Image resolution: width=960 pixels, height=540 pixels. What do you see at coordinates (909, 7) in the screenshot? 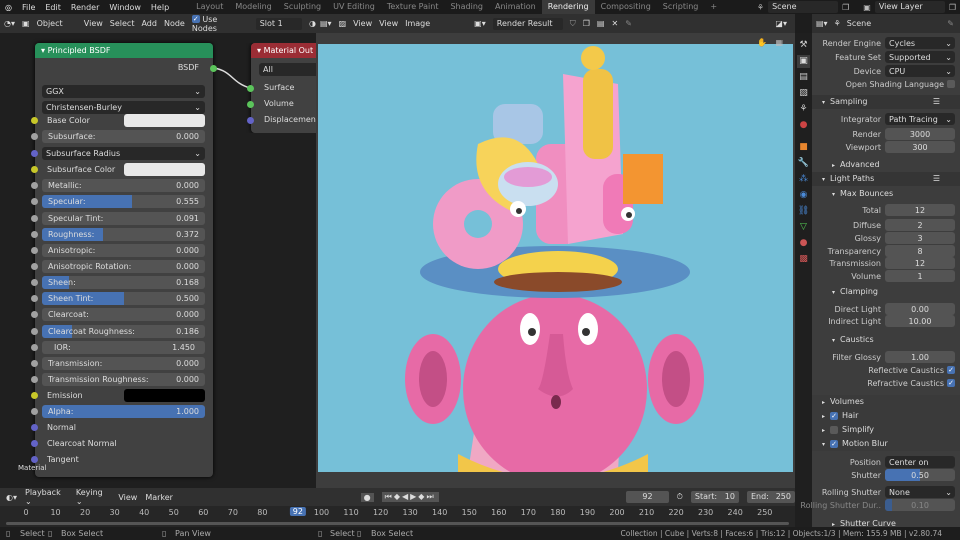
I see `view-layer-selector: View Layer` at bounding box center [909, 7].